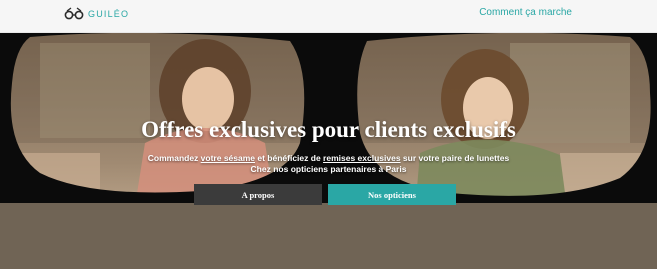 The height and width of the screenshot is (269, 657). I want to click on subtitle-line-2: Chez nos opticiens partenaires à Paris, so click(328, 169).